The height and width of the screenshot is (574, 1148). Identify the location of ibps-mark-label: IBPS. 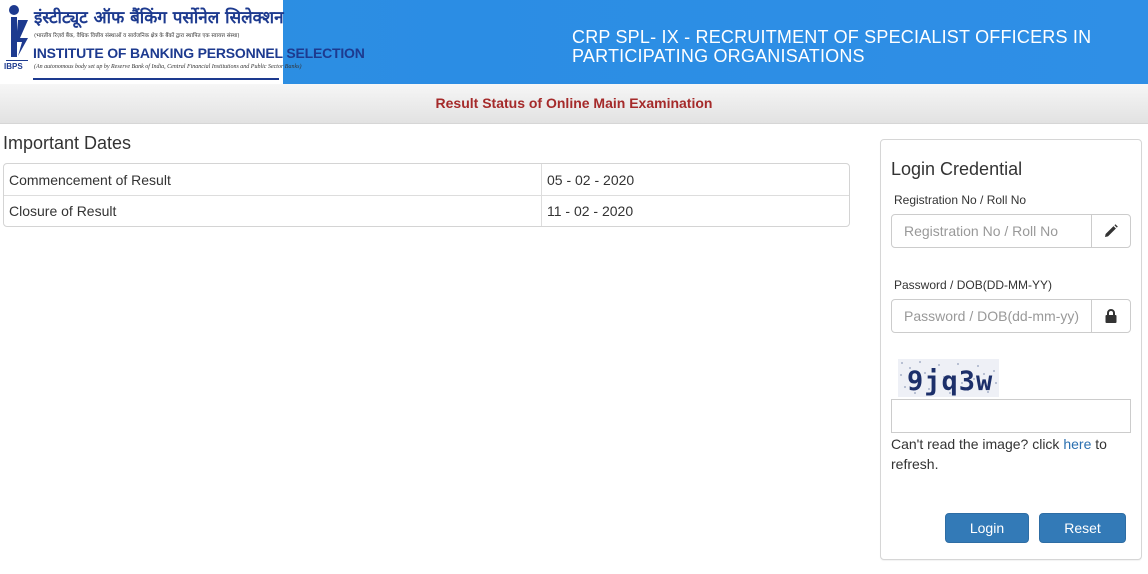
(13, 66).